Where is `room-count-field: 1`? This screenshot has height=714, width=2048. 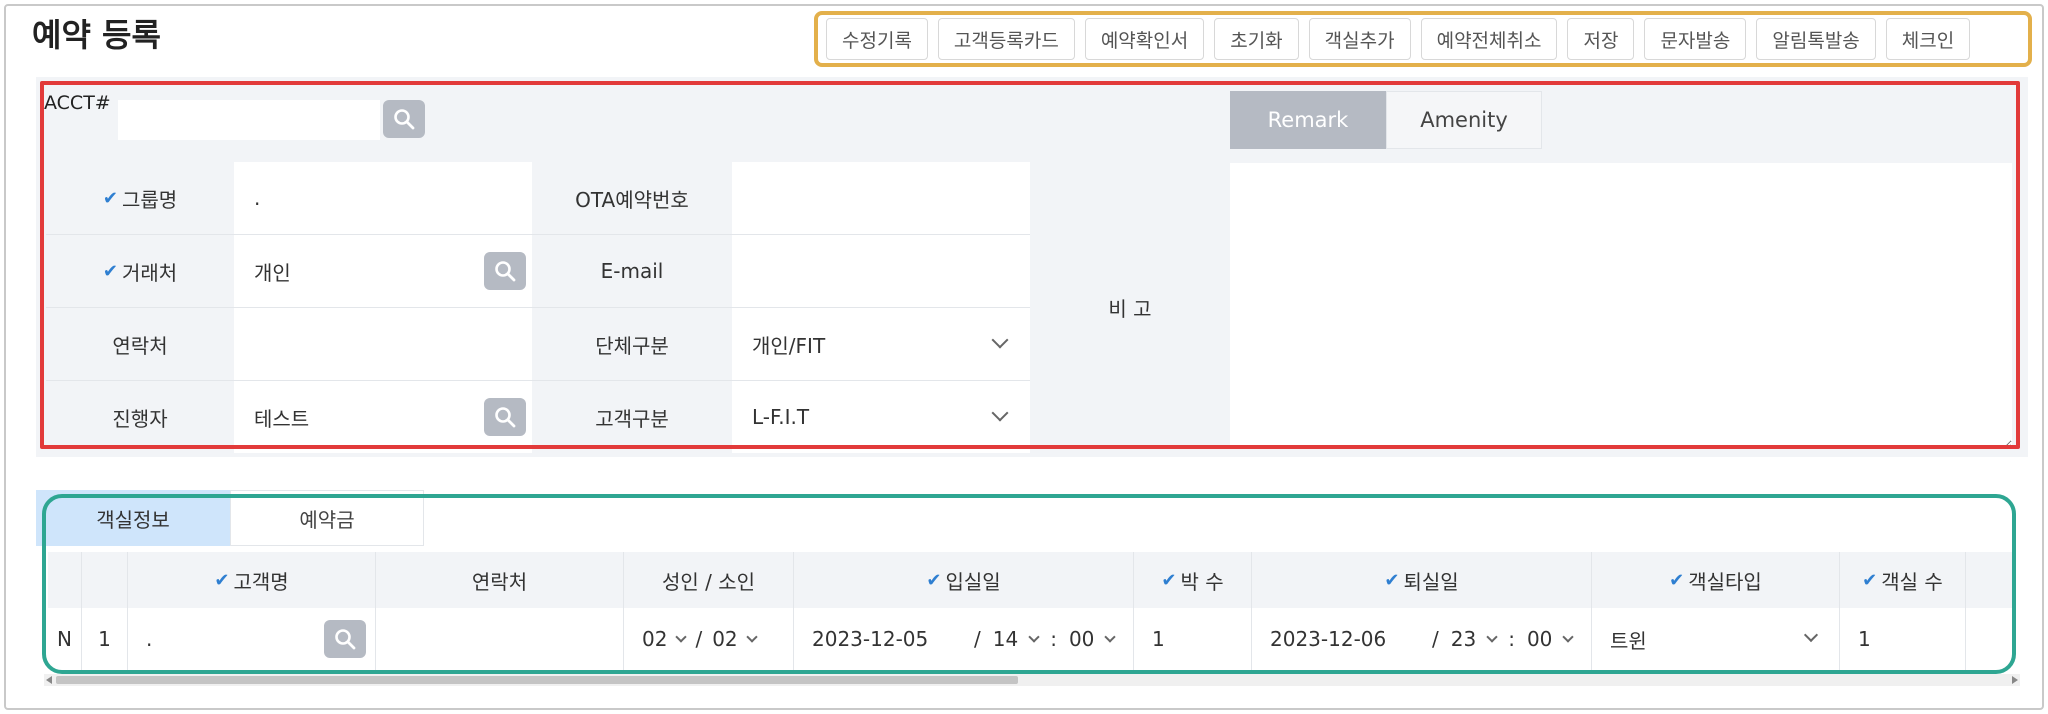
room-count-field: 1 is located at coordinates (1903, 639).